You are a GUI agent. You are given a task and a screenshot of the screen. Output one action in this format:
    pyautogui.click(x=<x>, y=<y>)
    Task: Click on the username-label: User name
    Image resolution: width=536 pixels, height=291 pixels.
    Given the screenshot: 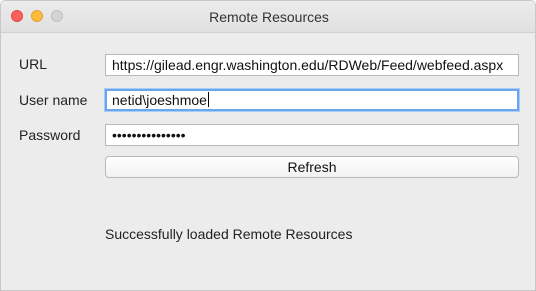 What is the action you would take?
    pyautogui.click(x=53, y=100)
    